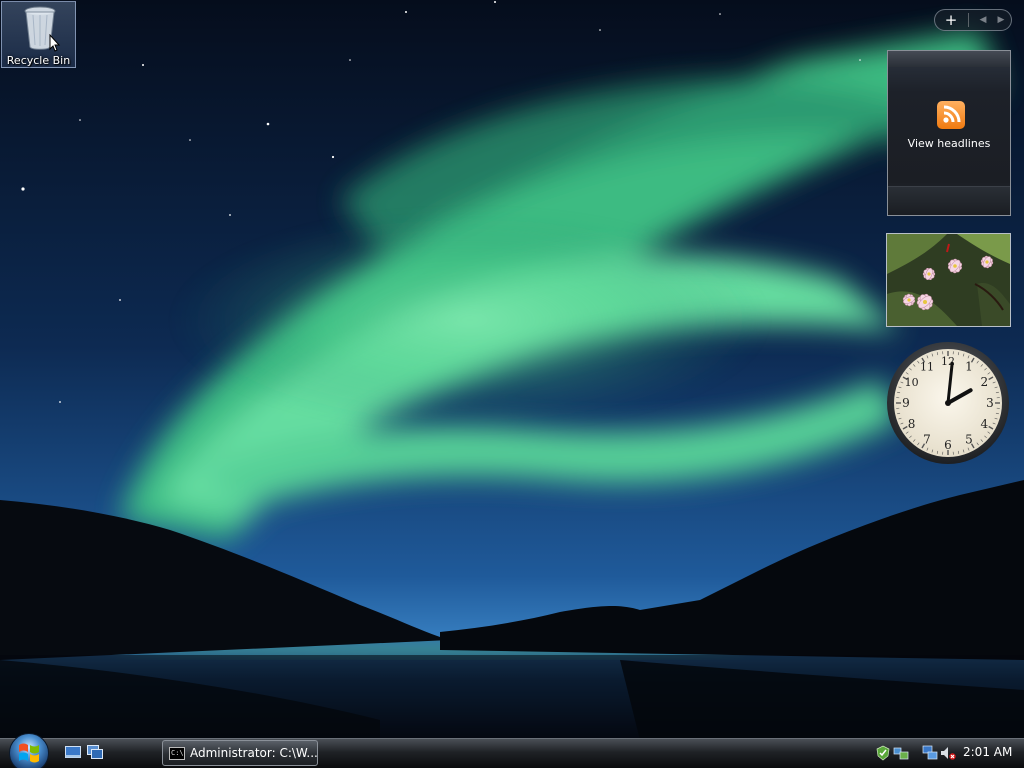 The width and height of the screenshot is (1024, 768). What do you see at coordinates (95, 752) in the screenshot?
I see `switch-windows-icon` at bounding box center [95, 752].